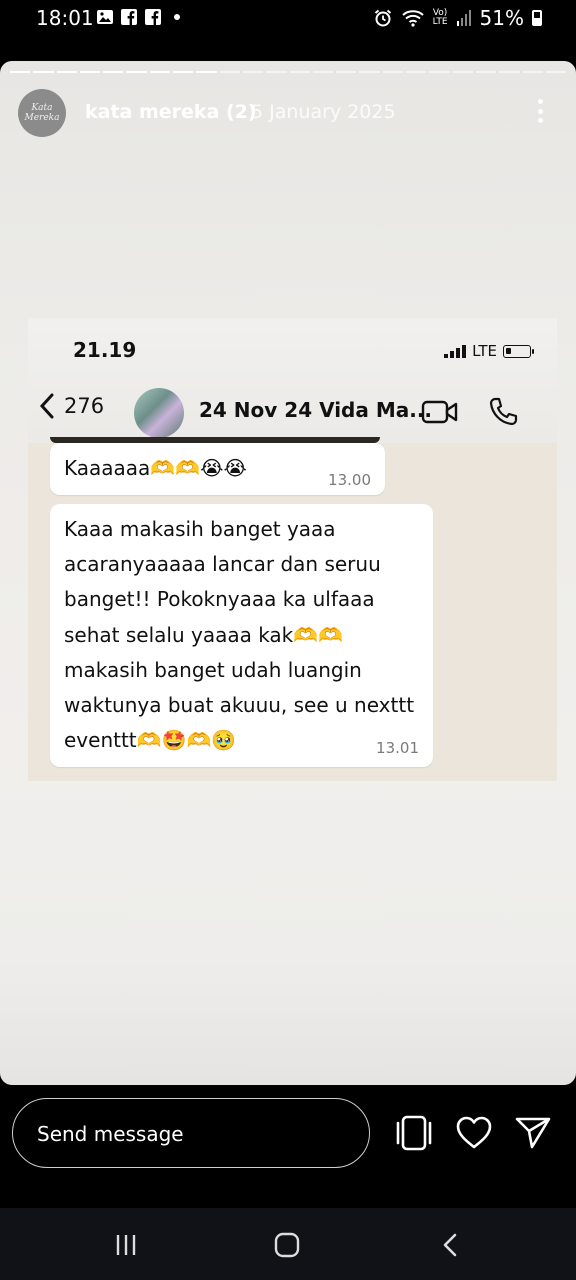 The width and height of the screenshot is (576, 1280). What do you see at coordinates (65, 18) in the screenshot?
I see `status-time: 18:01` at bounding box center [65, 18].